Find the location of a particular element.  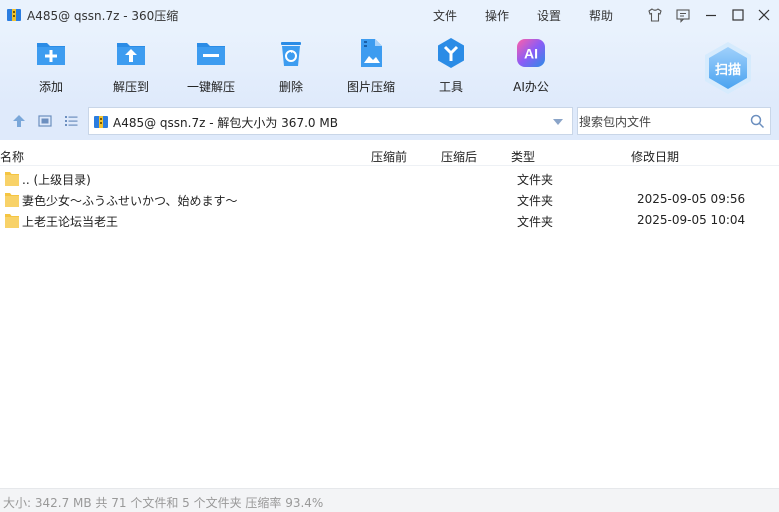

scan-label: 扫描 is located at coordinates (727, 70).